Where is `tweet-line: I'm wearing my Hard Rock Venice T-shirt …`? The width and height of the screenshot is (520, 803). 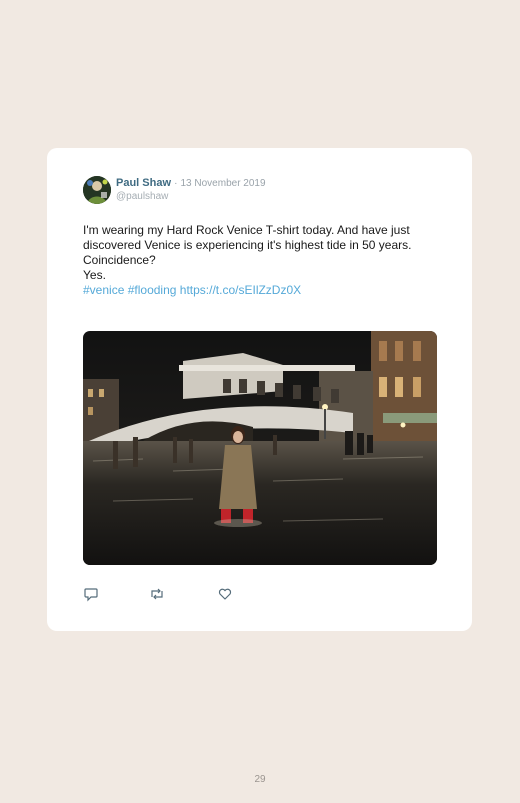
tweet-line: I'm wearing my Hard Rock Venice T-shirt … is located at coordinates (247, 237).